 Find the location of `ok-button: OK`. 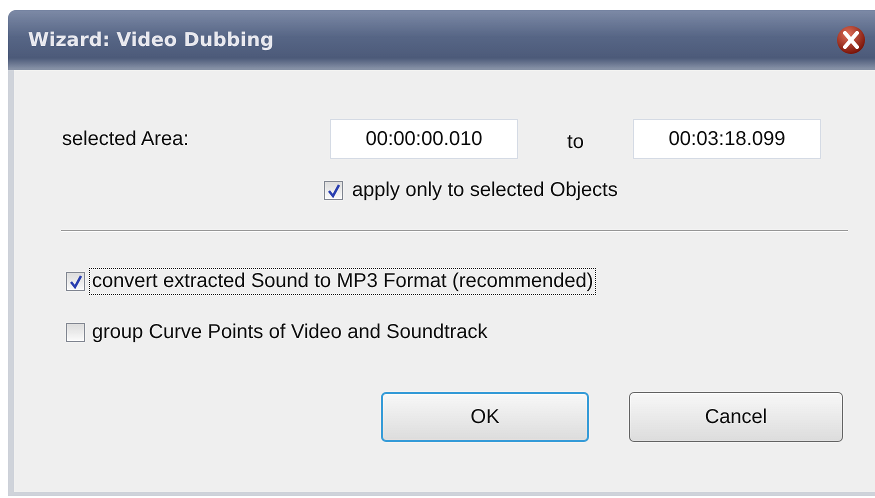

ok-button: OK is located at coordinates (485, 417).